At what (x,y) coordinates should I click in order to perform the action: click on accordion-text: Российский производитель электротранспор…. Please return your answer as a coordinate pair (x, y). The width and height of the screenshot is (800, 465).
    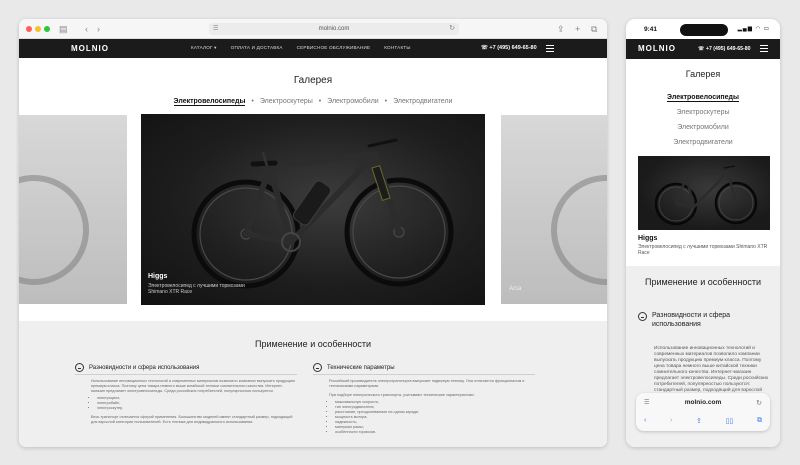
    Looking at the image, I should click on (427, 383).